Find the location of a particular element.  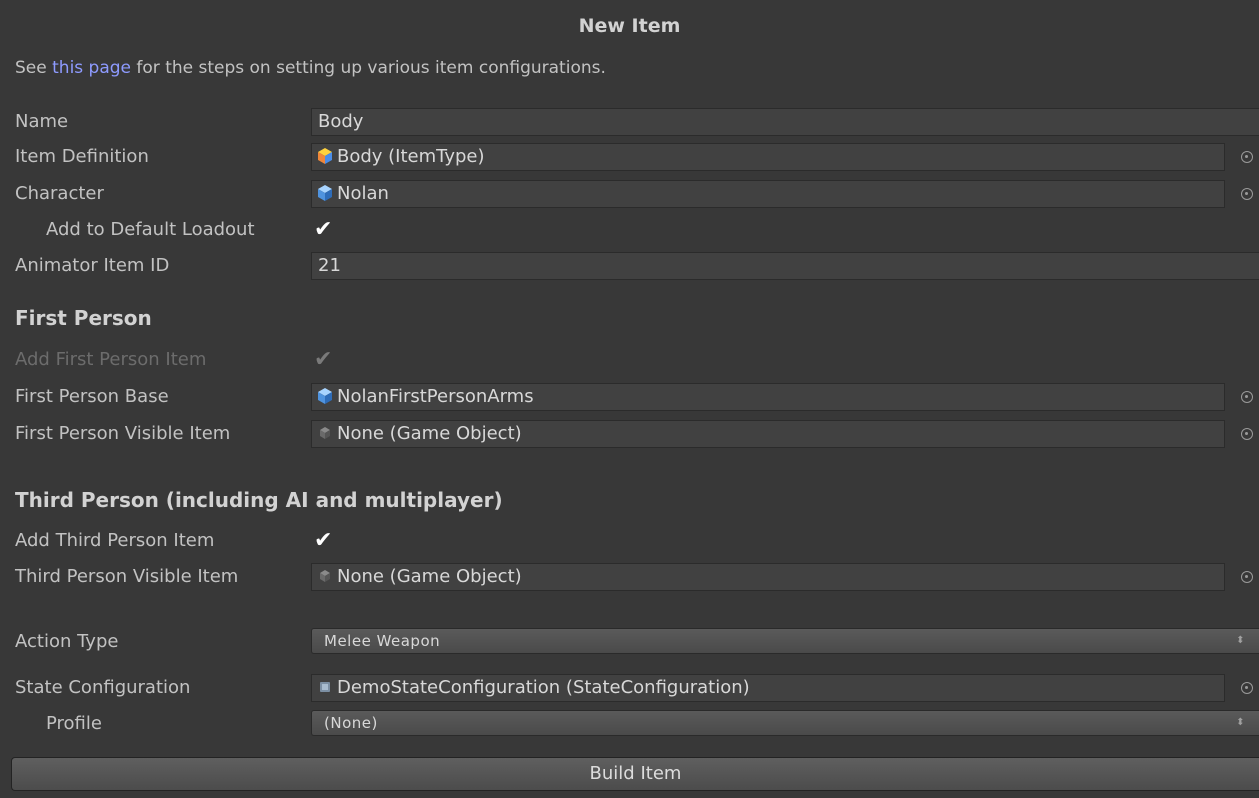

profile-label: Profile is located at coordinates (74, 723).